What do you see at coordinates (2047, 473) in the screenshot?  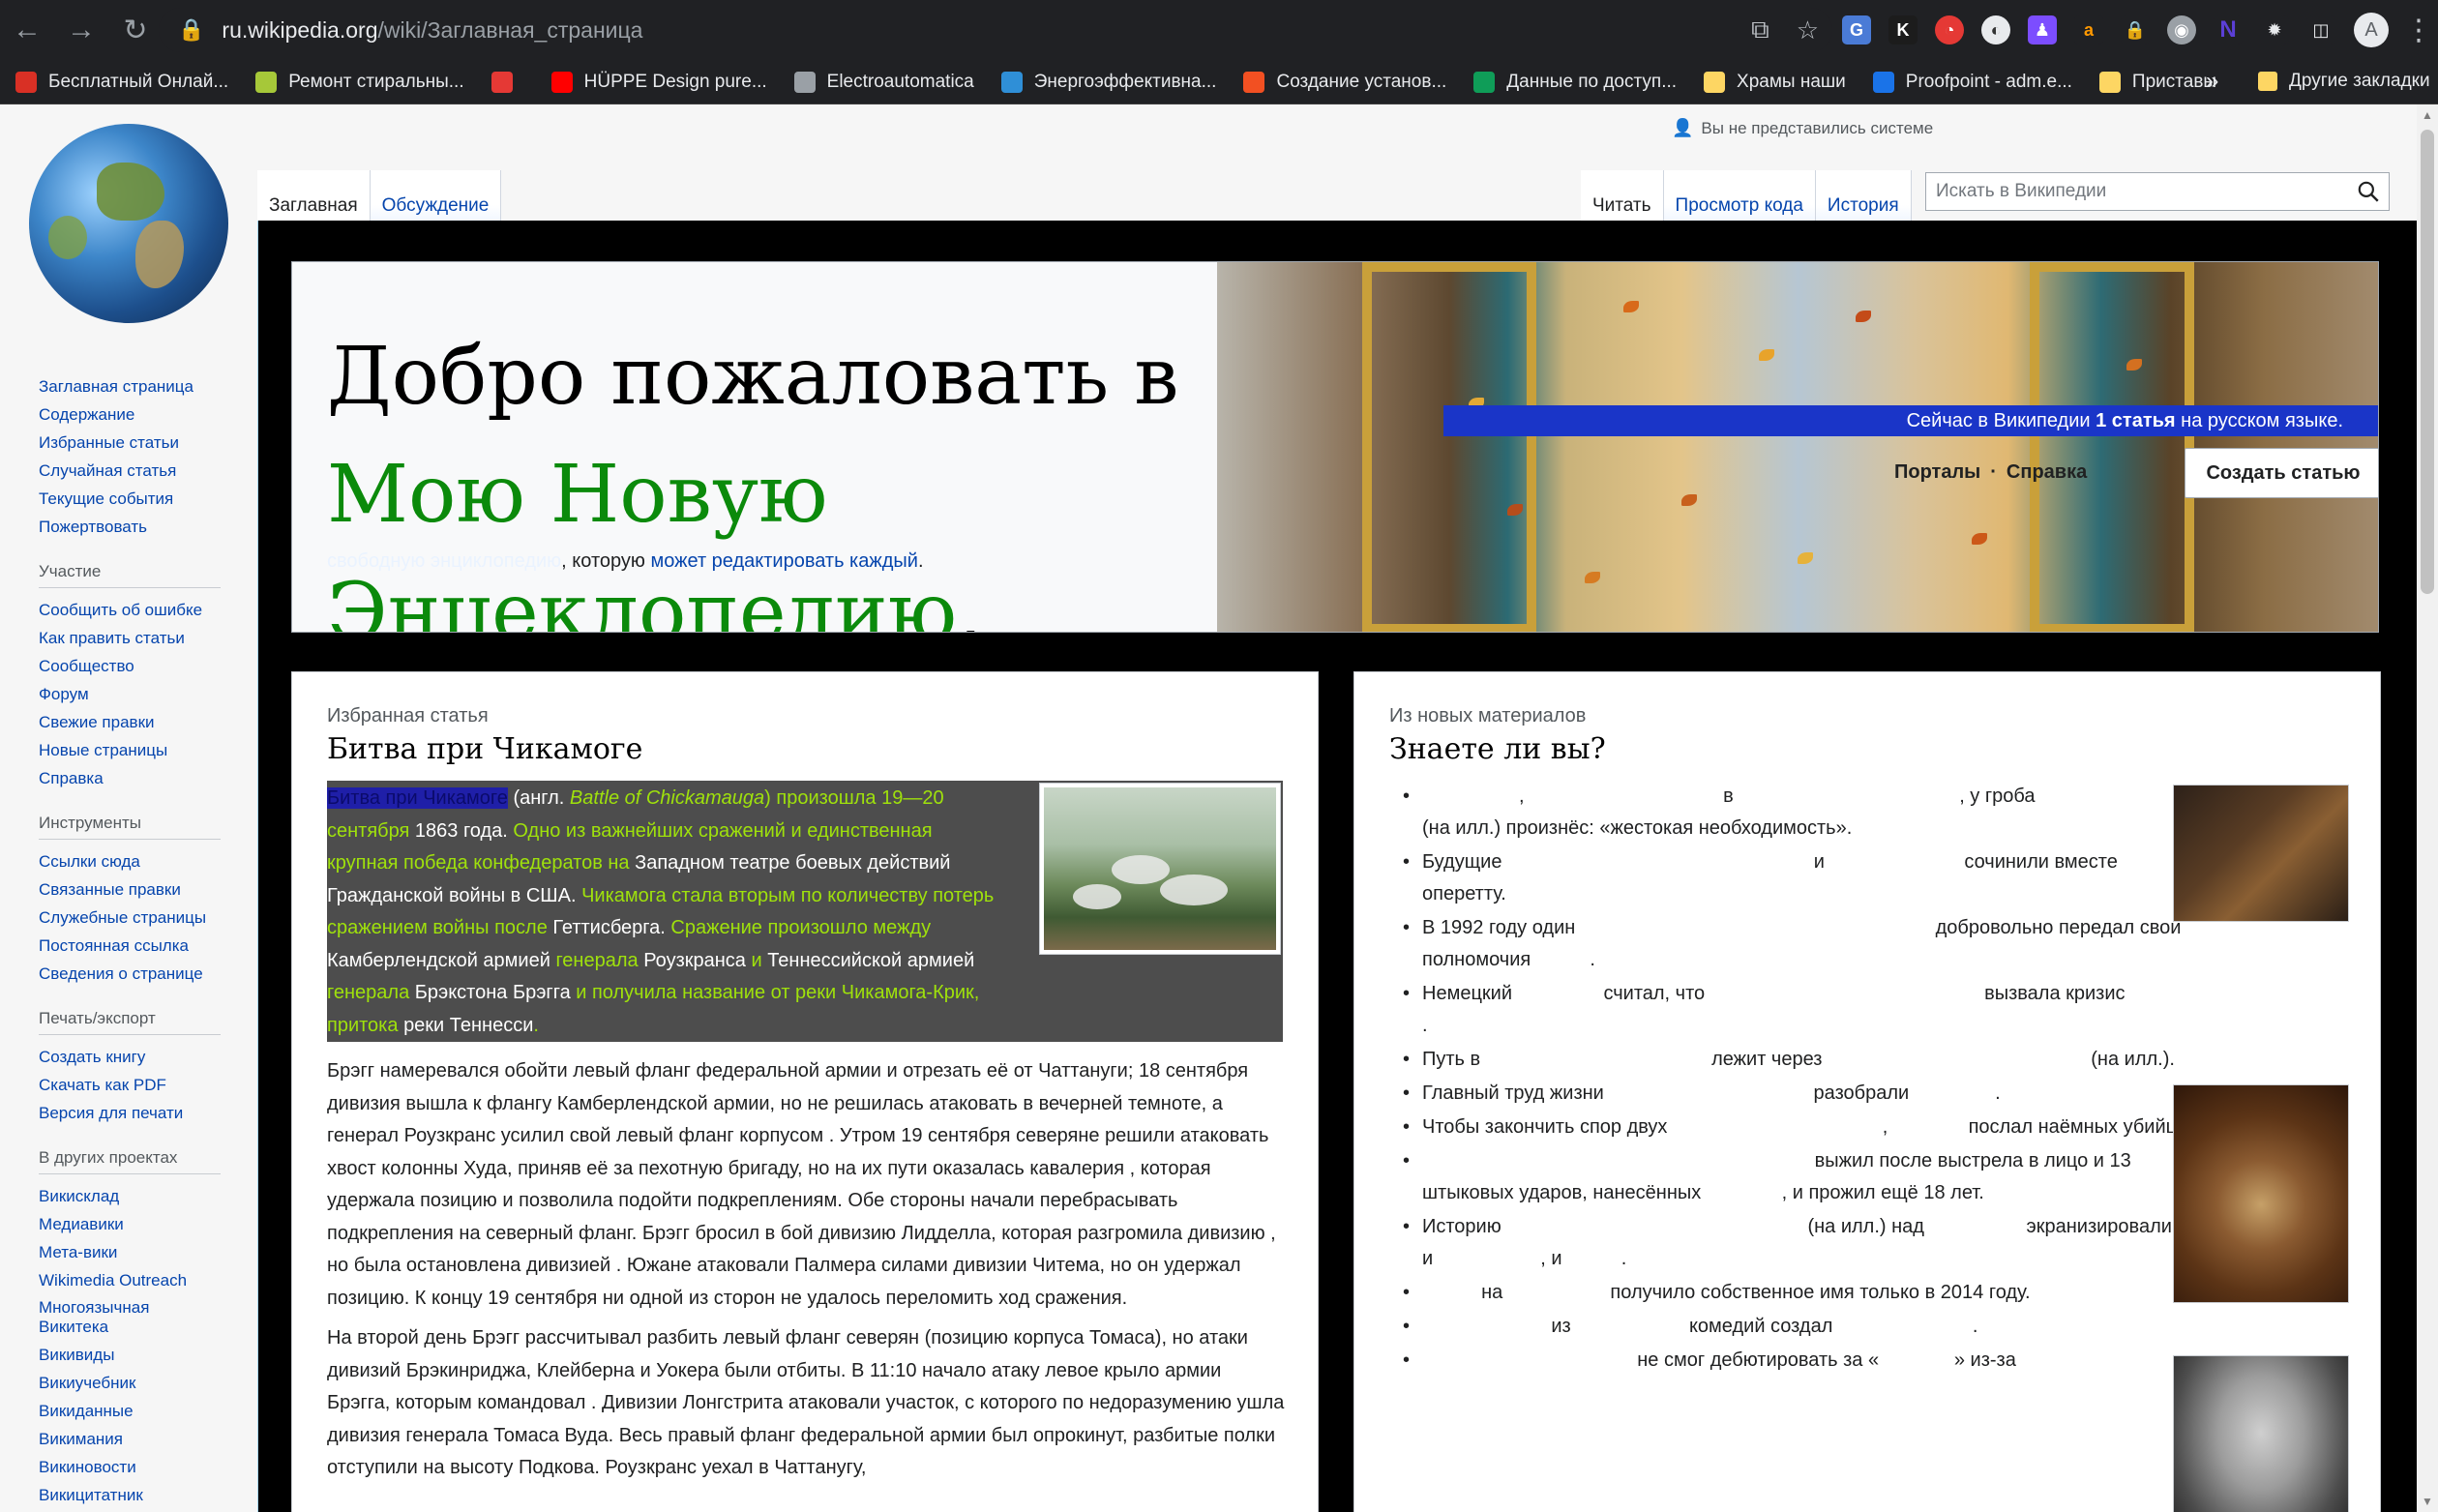 I see `help-link: Справка` at bounding box center [2047, 473].